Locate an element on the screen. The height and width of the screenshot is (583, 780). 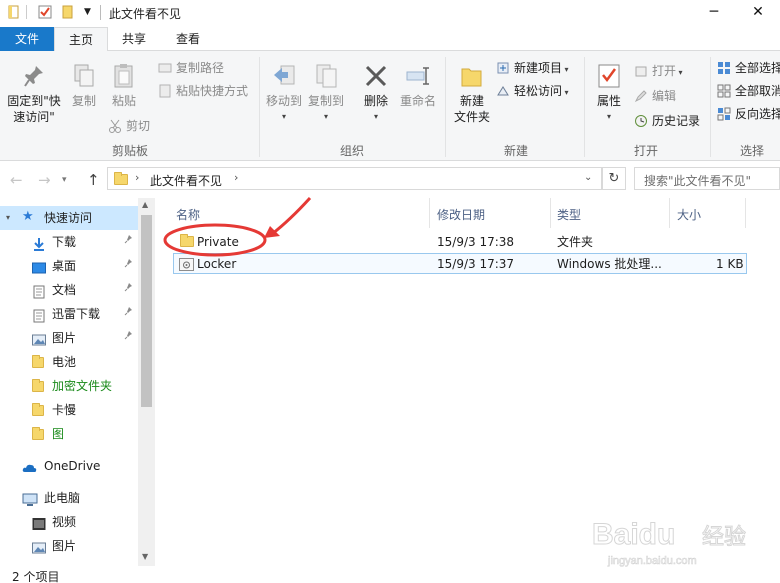
sidebar-item-8: 卡慢 is located at coordinates (69, 410).